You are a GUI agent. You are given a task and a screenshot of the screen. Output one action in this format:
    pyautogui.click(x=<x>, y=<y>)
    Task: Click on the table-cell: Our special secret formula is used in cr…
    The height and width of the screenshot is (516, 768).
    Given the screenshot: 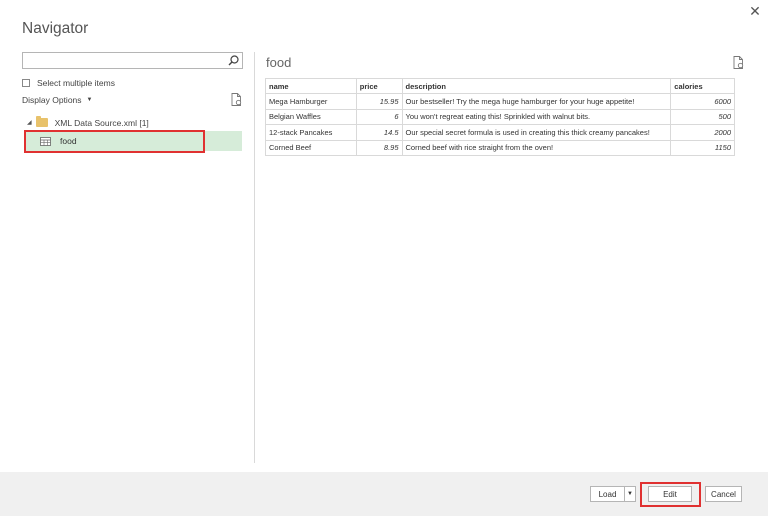 What is the action you would take?
    pyautogui.click(x=536, y=132)
    